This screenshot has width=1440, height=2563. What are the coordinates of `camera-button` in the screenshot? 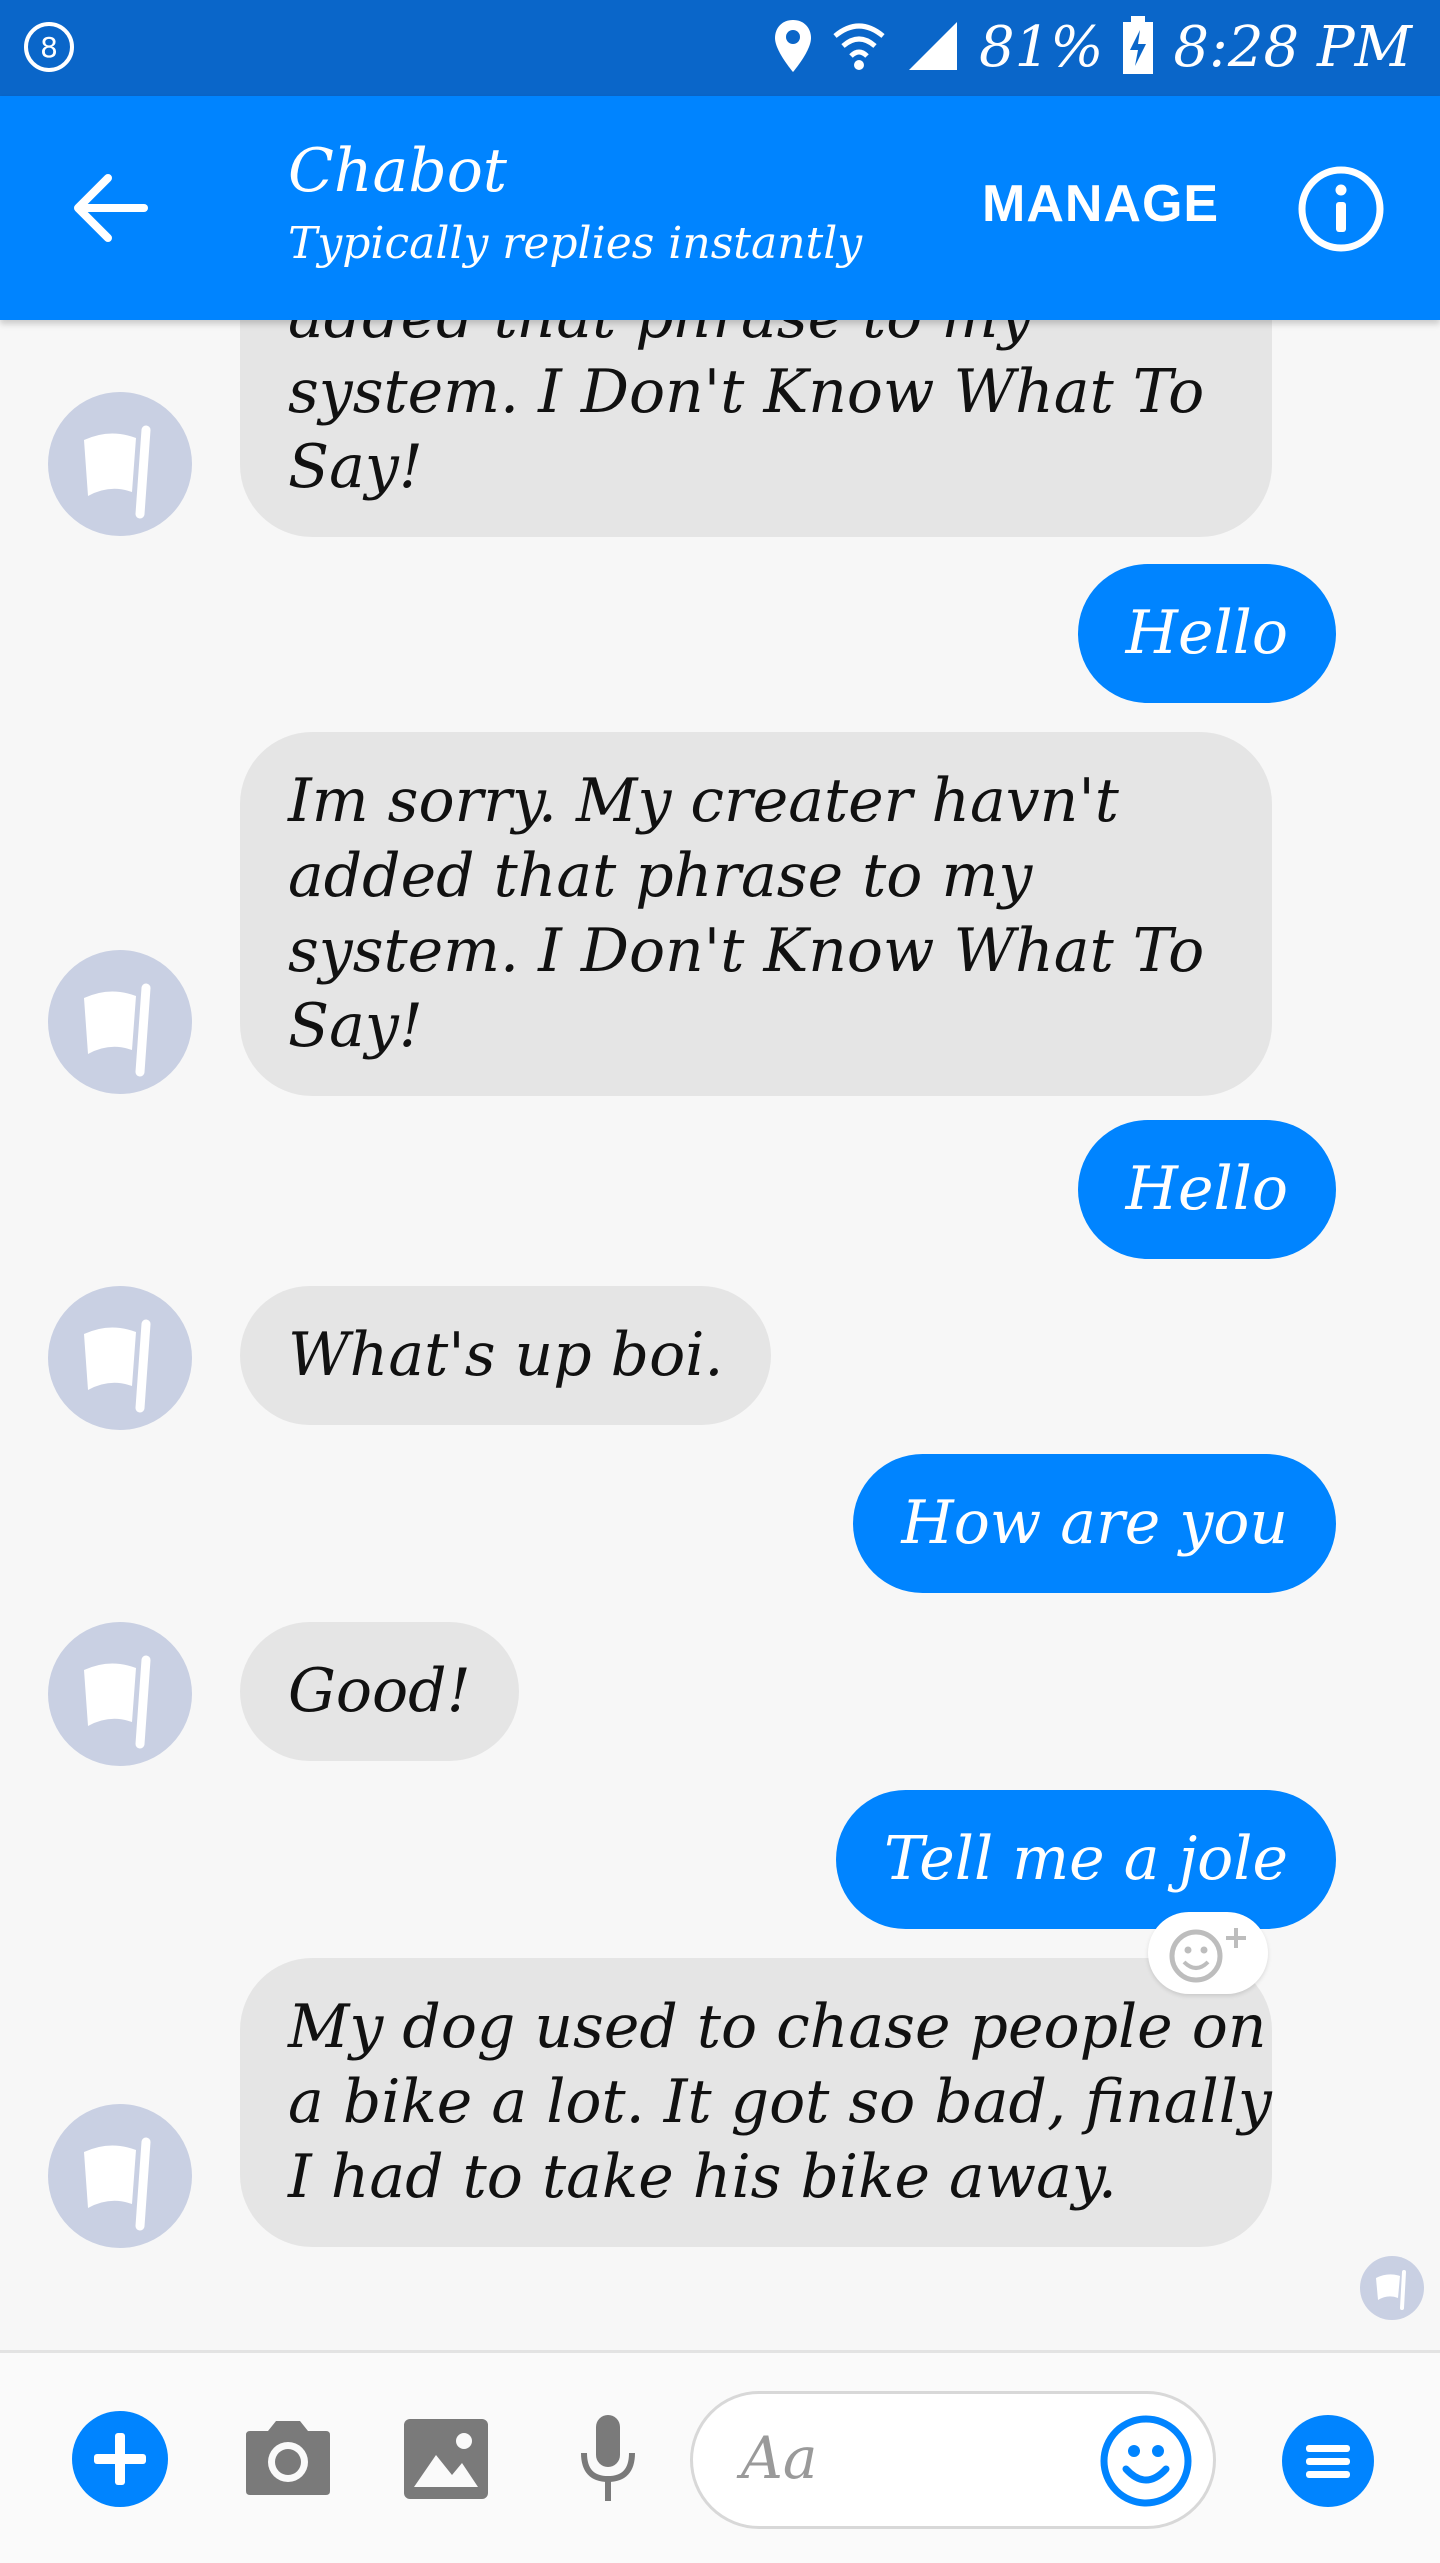 It's located at (288, 2459).